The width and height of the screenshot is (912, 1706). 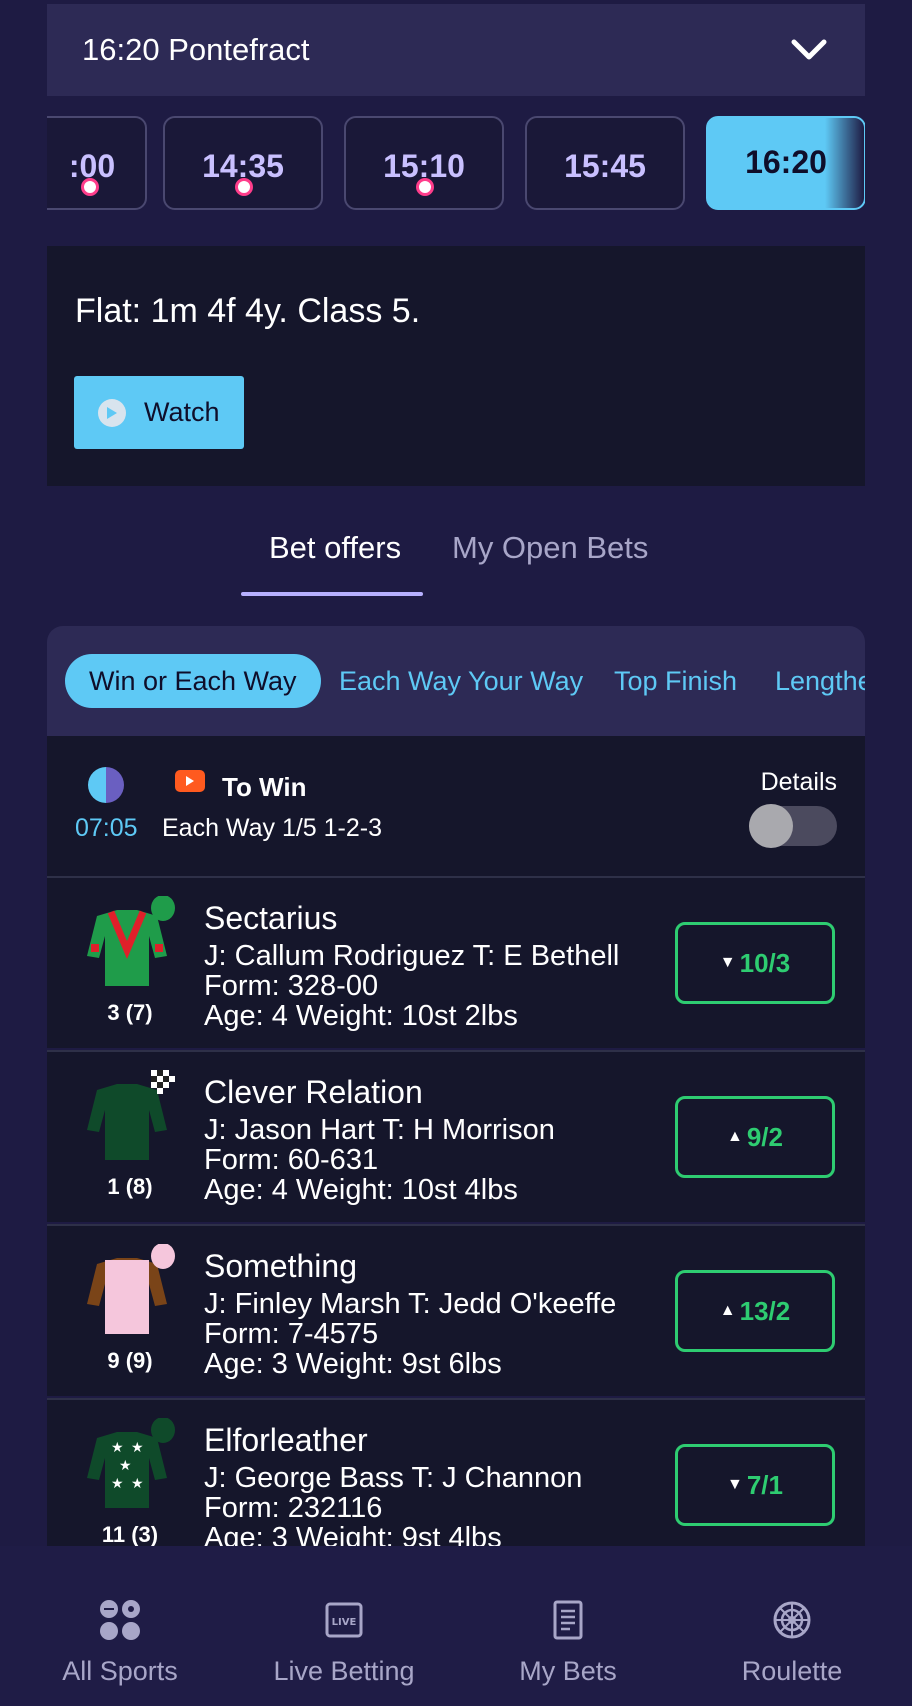 I want to click on odds-button: ▲ 13/2, so click(x=755, y=1311).